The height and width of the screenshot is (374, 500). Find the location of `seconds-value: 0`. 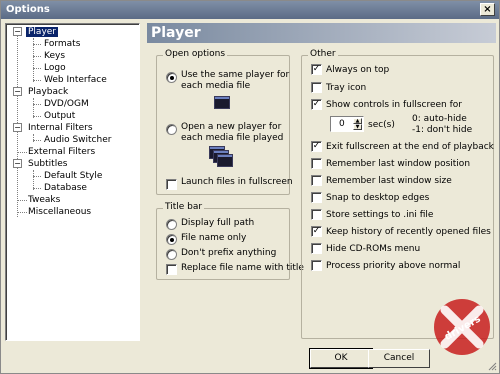

seconds-value: 0 is located at coordinates (342, 124).